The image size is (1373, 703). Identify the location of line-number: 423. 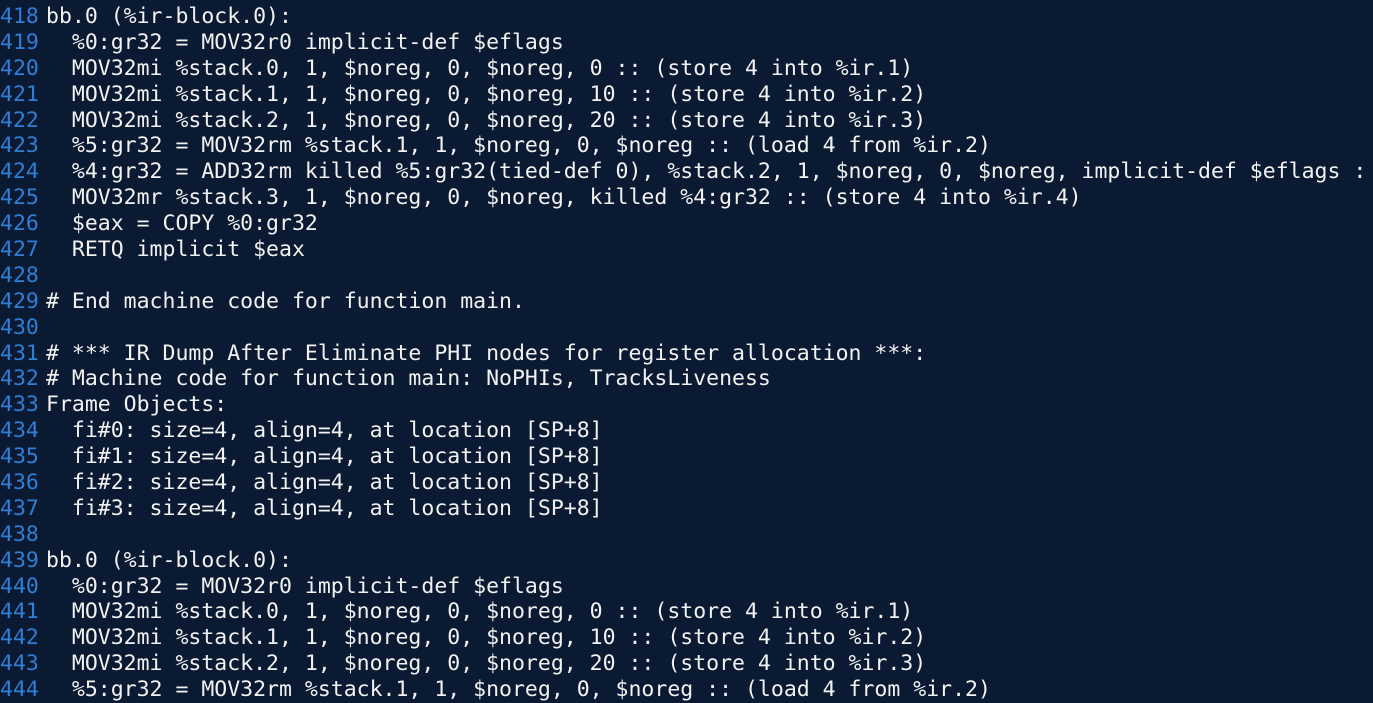
(19, 146).